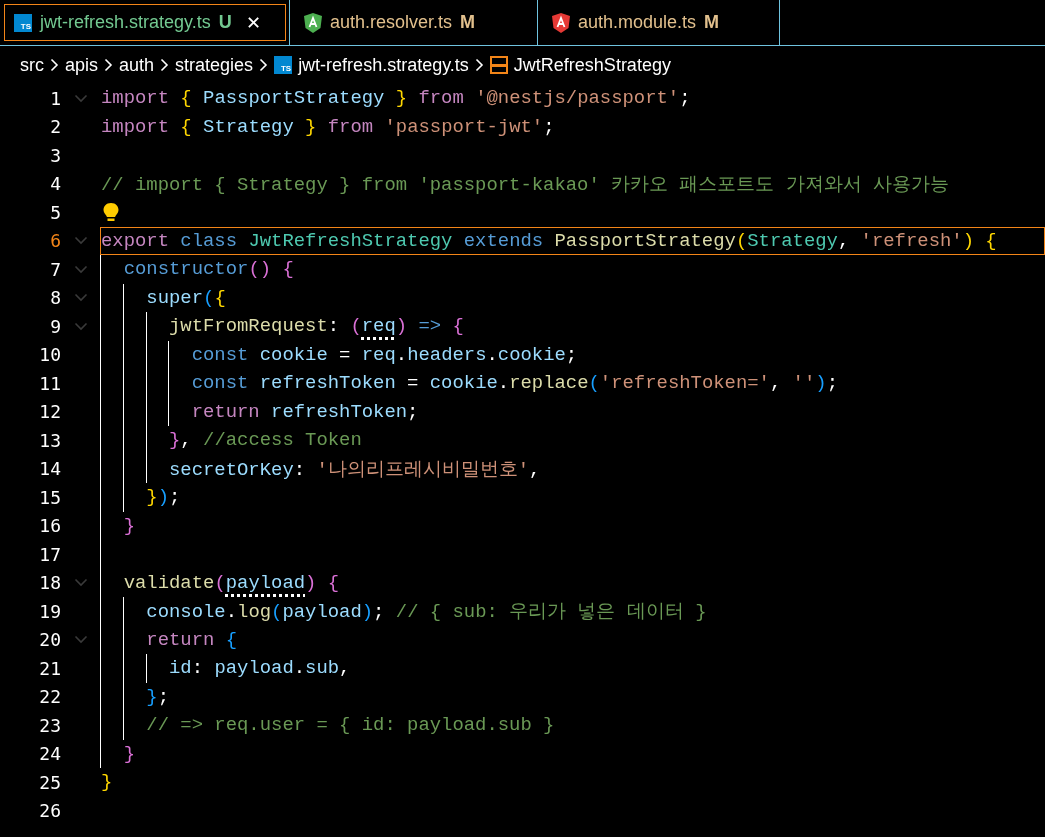  Describe the element at coordinates (208, 269) in the screenshot. I see `code-line: constructor() {` at that location.